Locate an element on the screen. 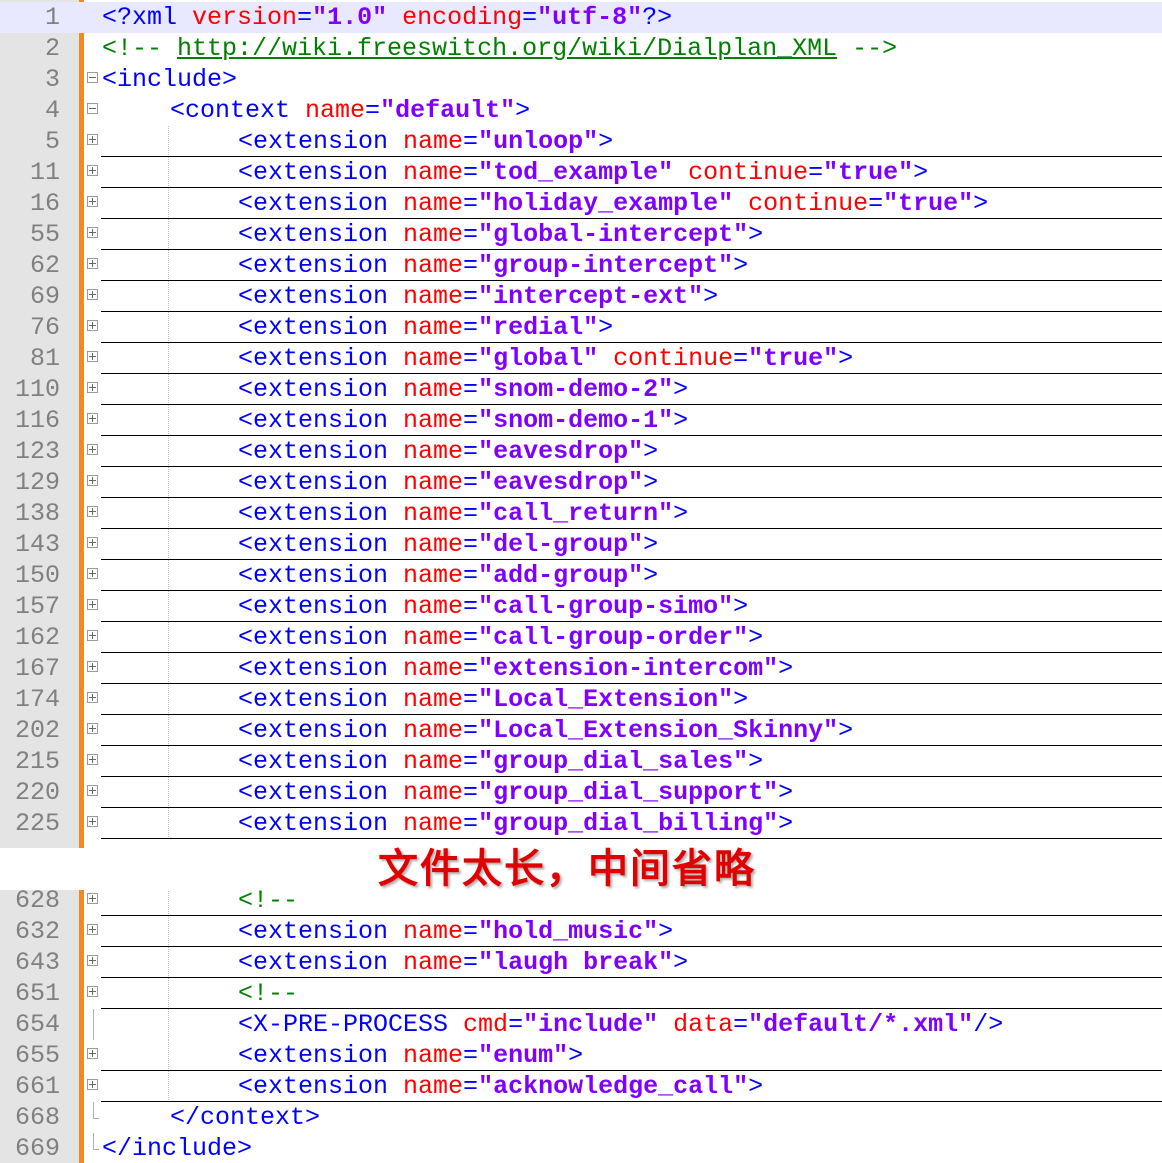 The height and width of the screenshot is (1163, 1162). code-line: 225 <extension name="group_dial_billing"> is located at coordinates (581, 823).